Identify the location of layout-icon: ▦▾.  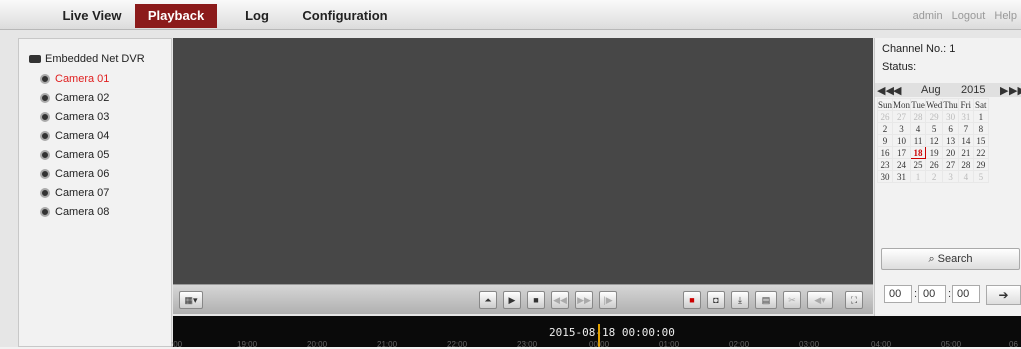
(191, 300).